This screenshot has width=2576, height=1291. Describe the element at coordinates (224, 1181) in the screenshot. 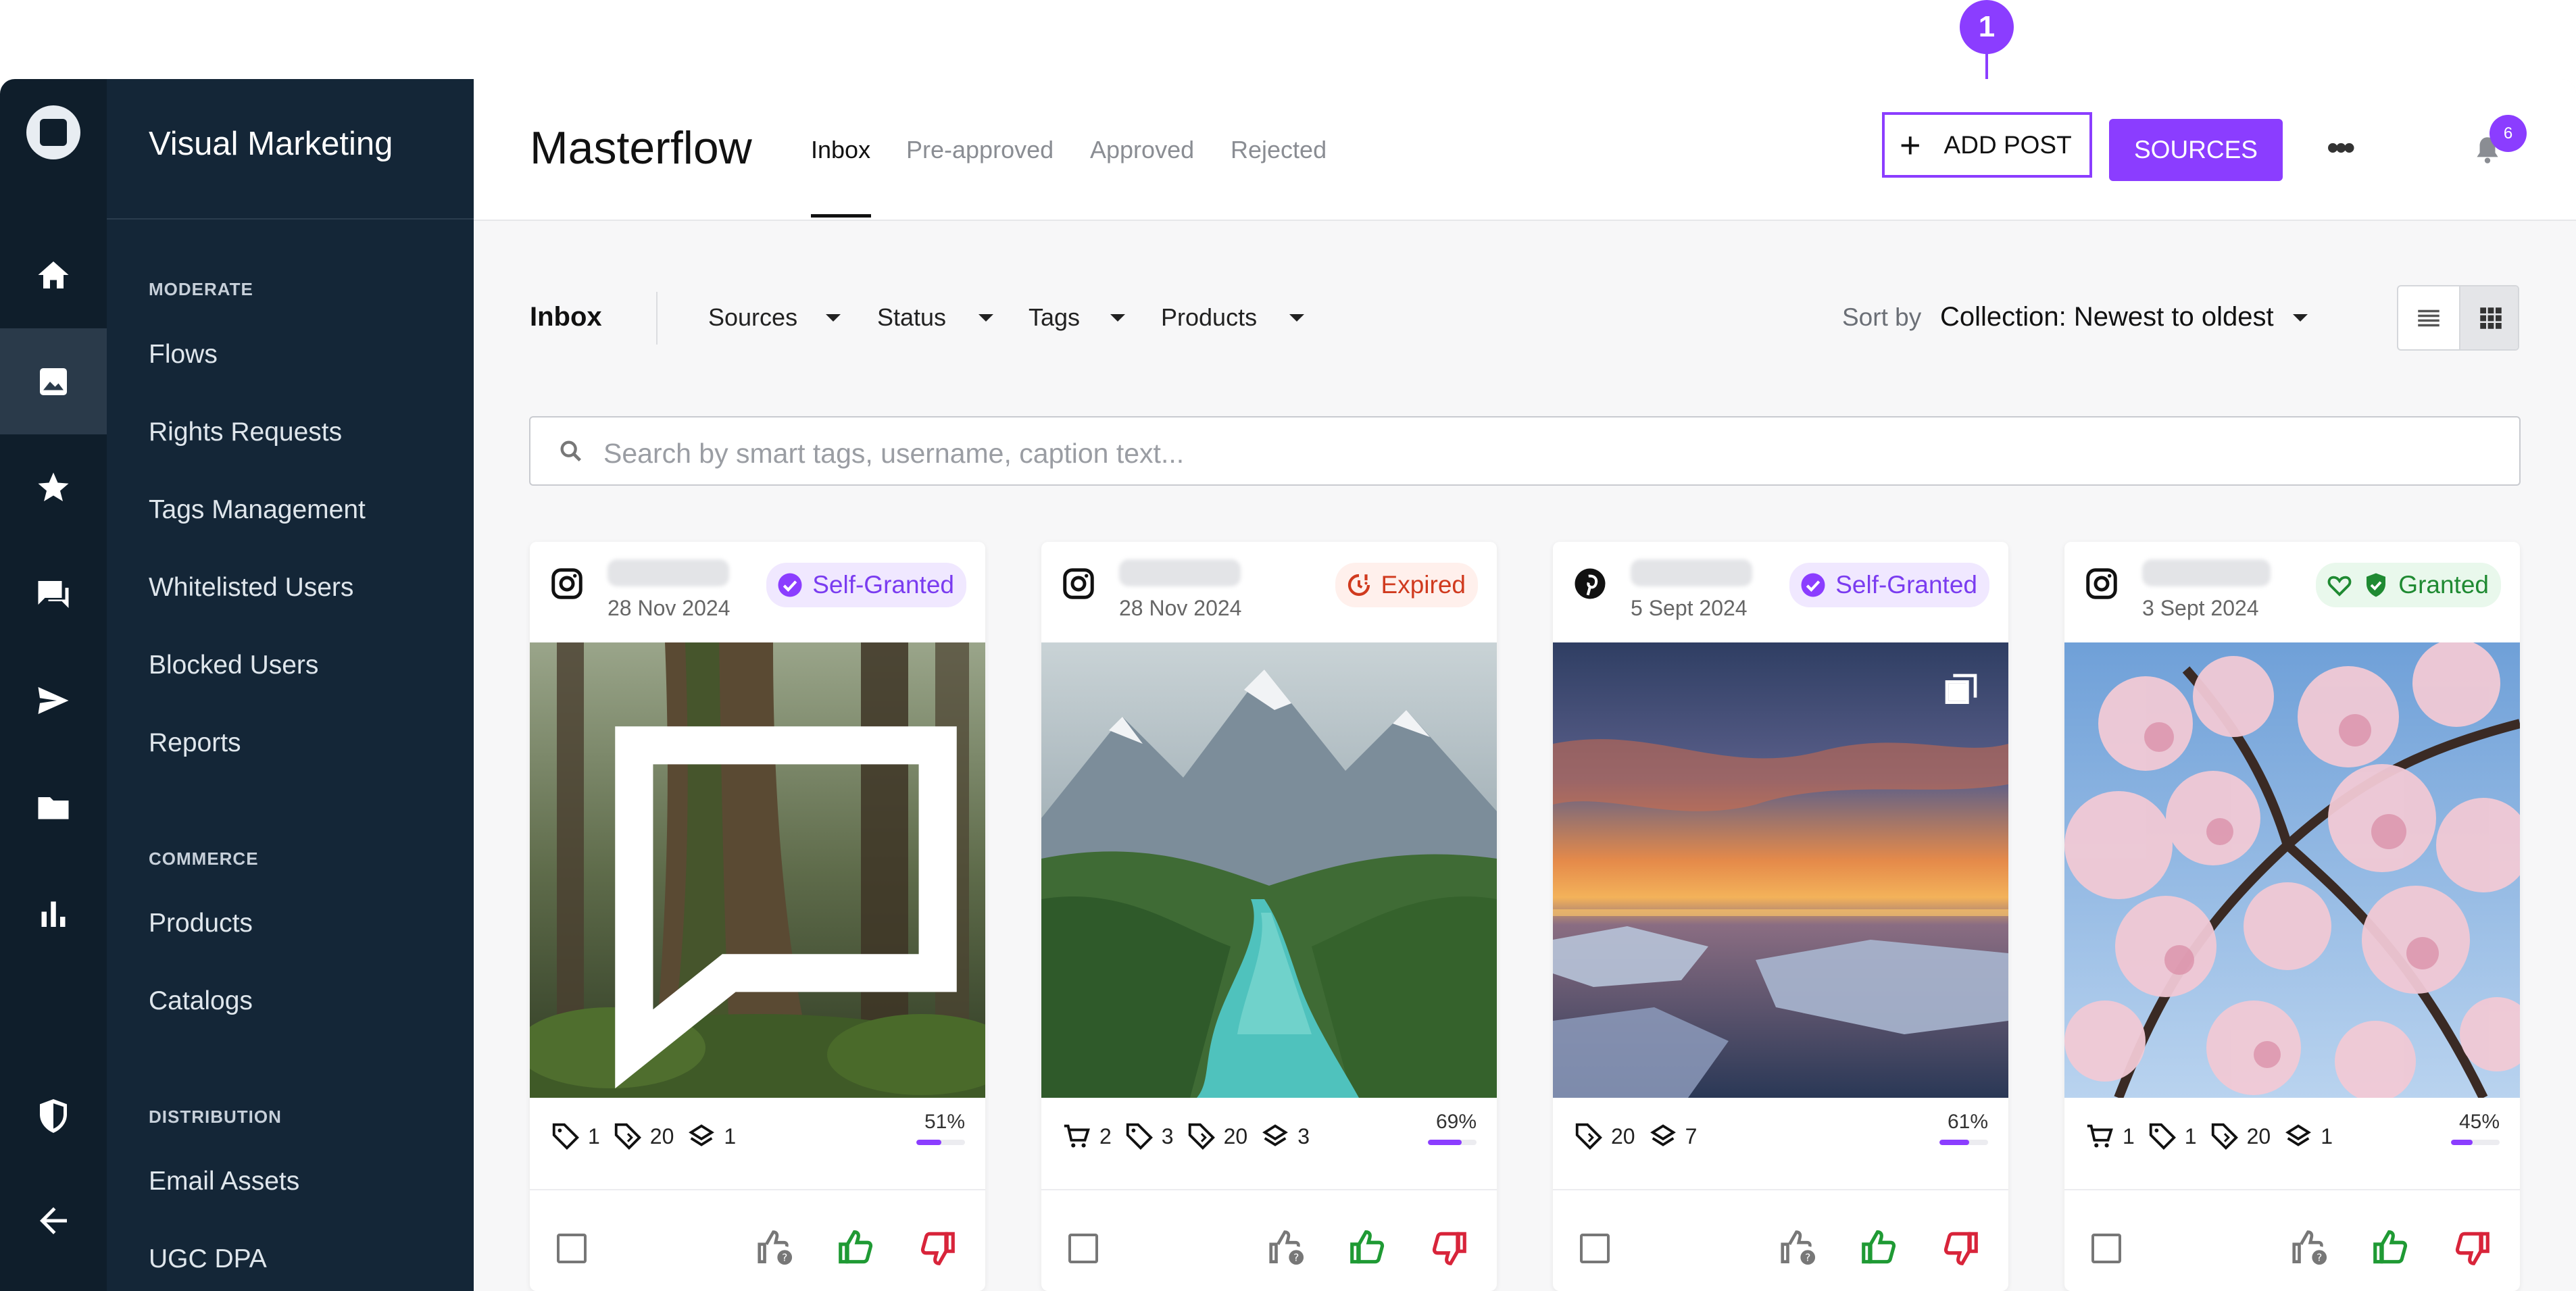

I see `sidebar-item-email-assets: Email Assets` at that location.